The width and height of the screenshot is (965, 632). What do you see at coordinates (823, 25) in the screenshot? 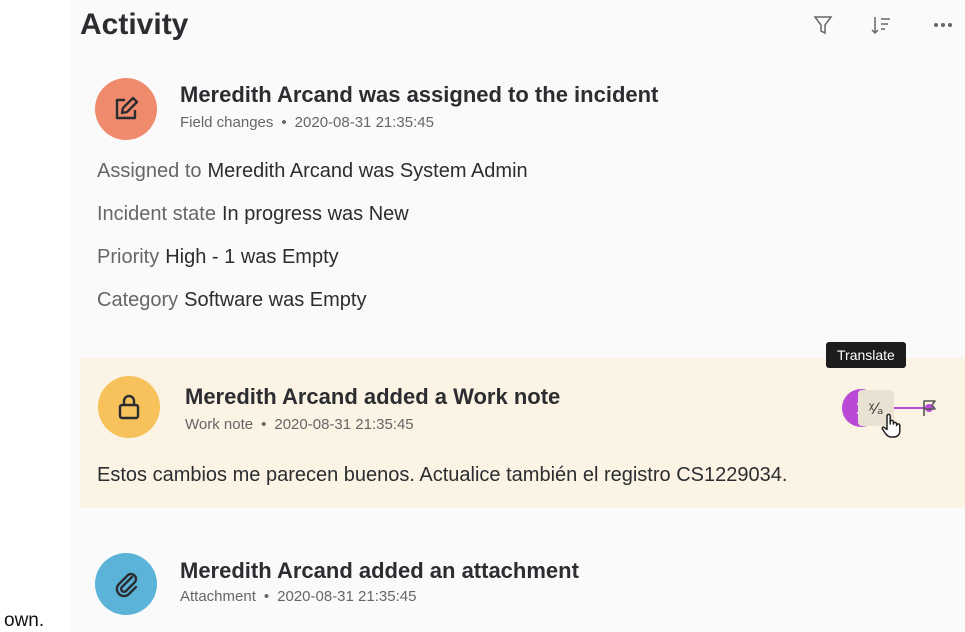
I see `filter-icon` at bounding box center [823, 25].